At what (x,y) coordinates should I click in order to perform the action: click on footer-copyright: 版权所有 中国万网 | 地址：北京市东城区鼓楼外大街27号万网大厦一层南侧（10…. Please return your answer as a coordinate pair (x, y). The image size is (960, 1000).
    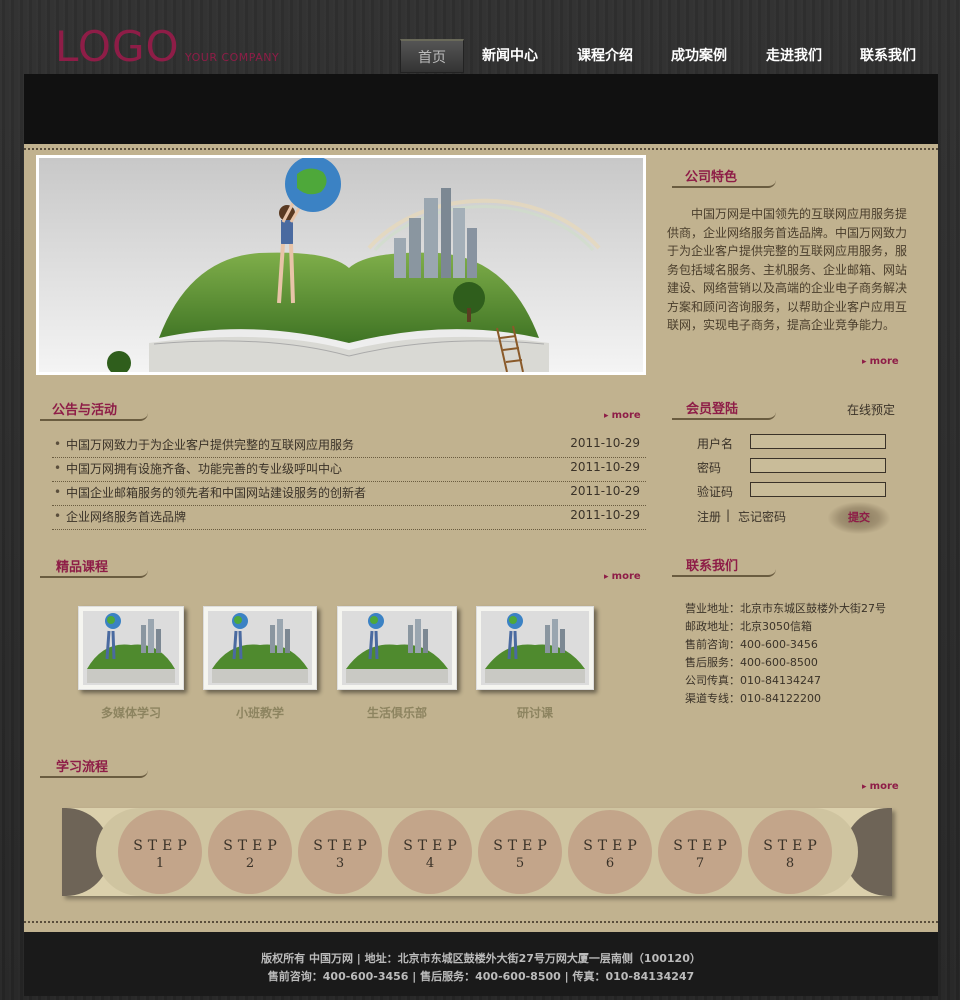
    Looking at the image, I should click on (481, 958).